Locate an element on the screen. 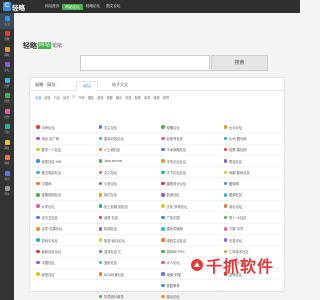 This screenshot has width=320, height=300. forum-link: 下载·中学 is located at coordinates (251, 229).